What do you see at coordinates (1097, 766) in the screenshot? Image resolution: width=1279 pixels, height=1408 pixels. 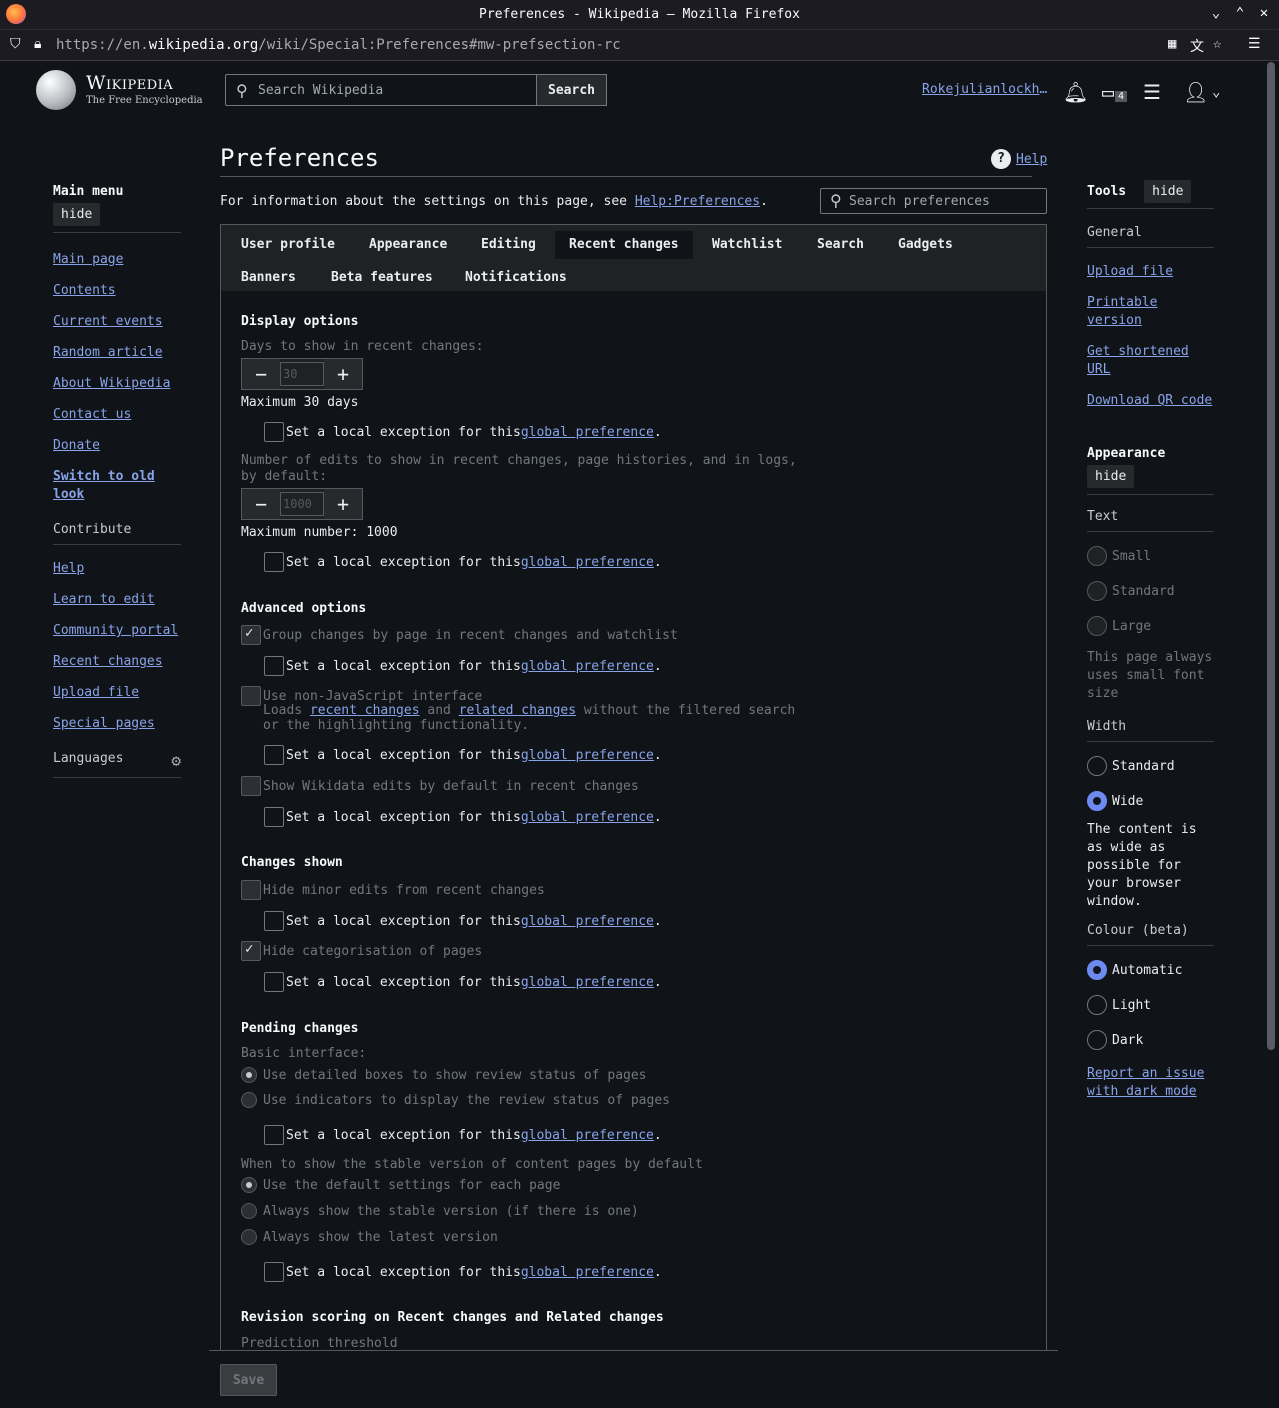 I see `width-standard-radio` at bounding box center [1097, 766].